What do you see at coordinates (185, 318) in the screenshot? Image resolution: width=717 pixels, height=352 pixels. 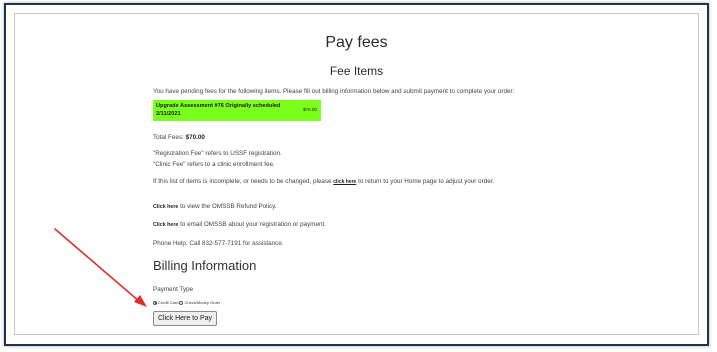 I see `pay-button: Click Here to Pay` at bounding box center [185, 318].